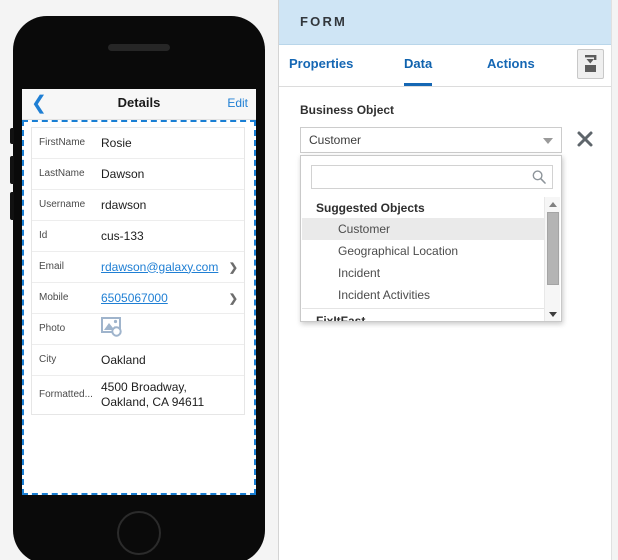  I want to click on field-value: Rosie, so click(116, 142).